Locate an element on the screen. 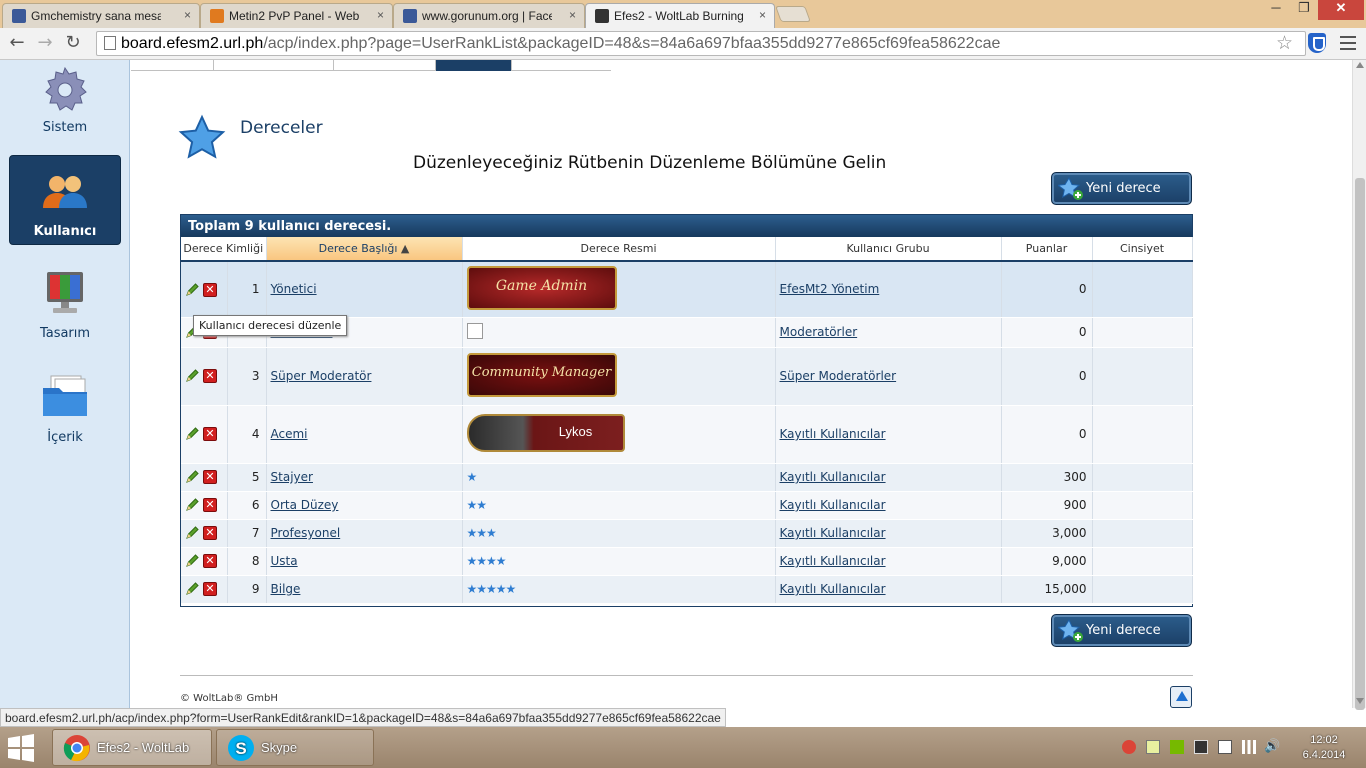  back-icon: ← is located at coordinates (17, 43).